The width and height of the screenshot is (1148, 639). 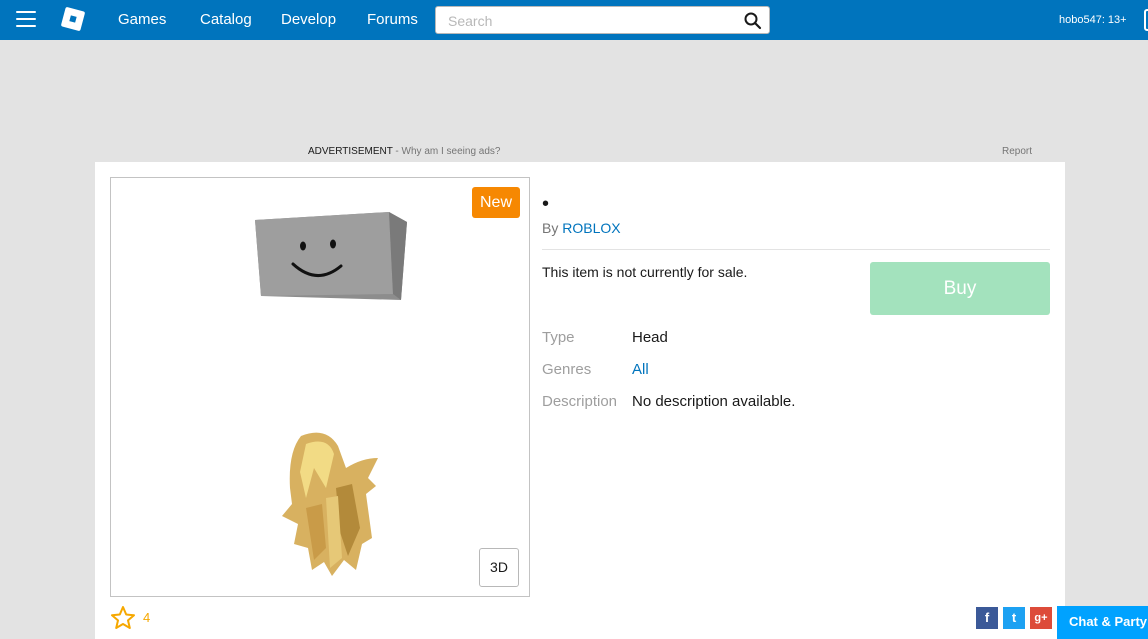 What do you see at coordinates (591, 228) in the screenshot?
I see `creator-link: ROBLOX` at bounding box center [591, 228].